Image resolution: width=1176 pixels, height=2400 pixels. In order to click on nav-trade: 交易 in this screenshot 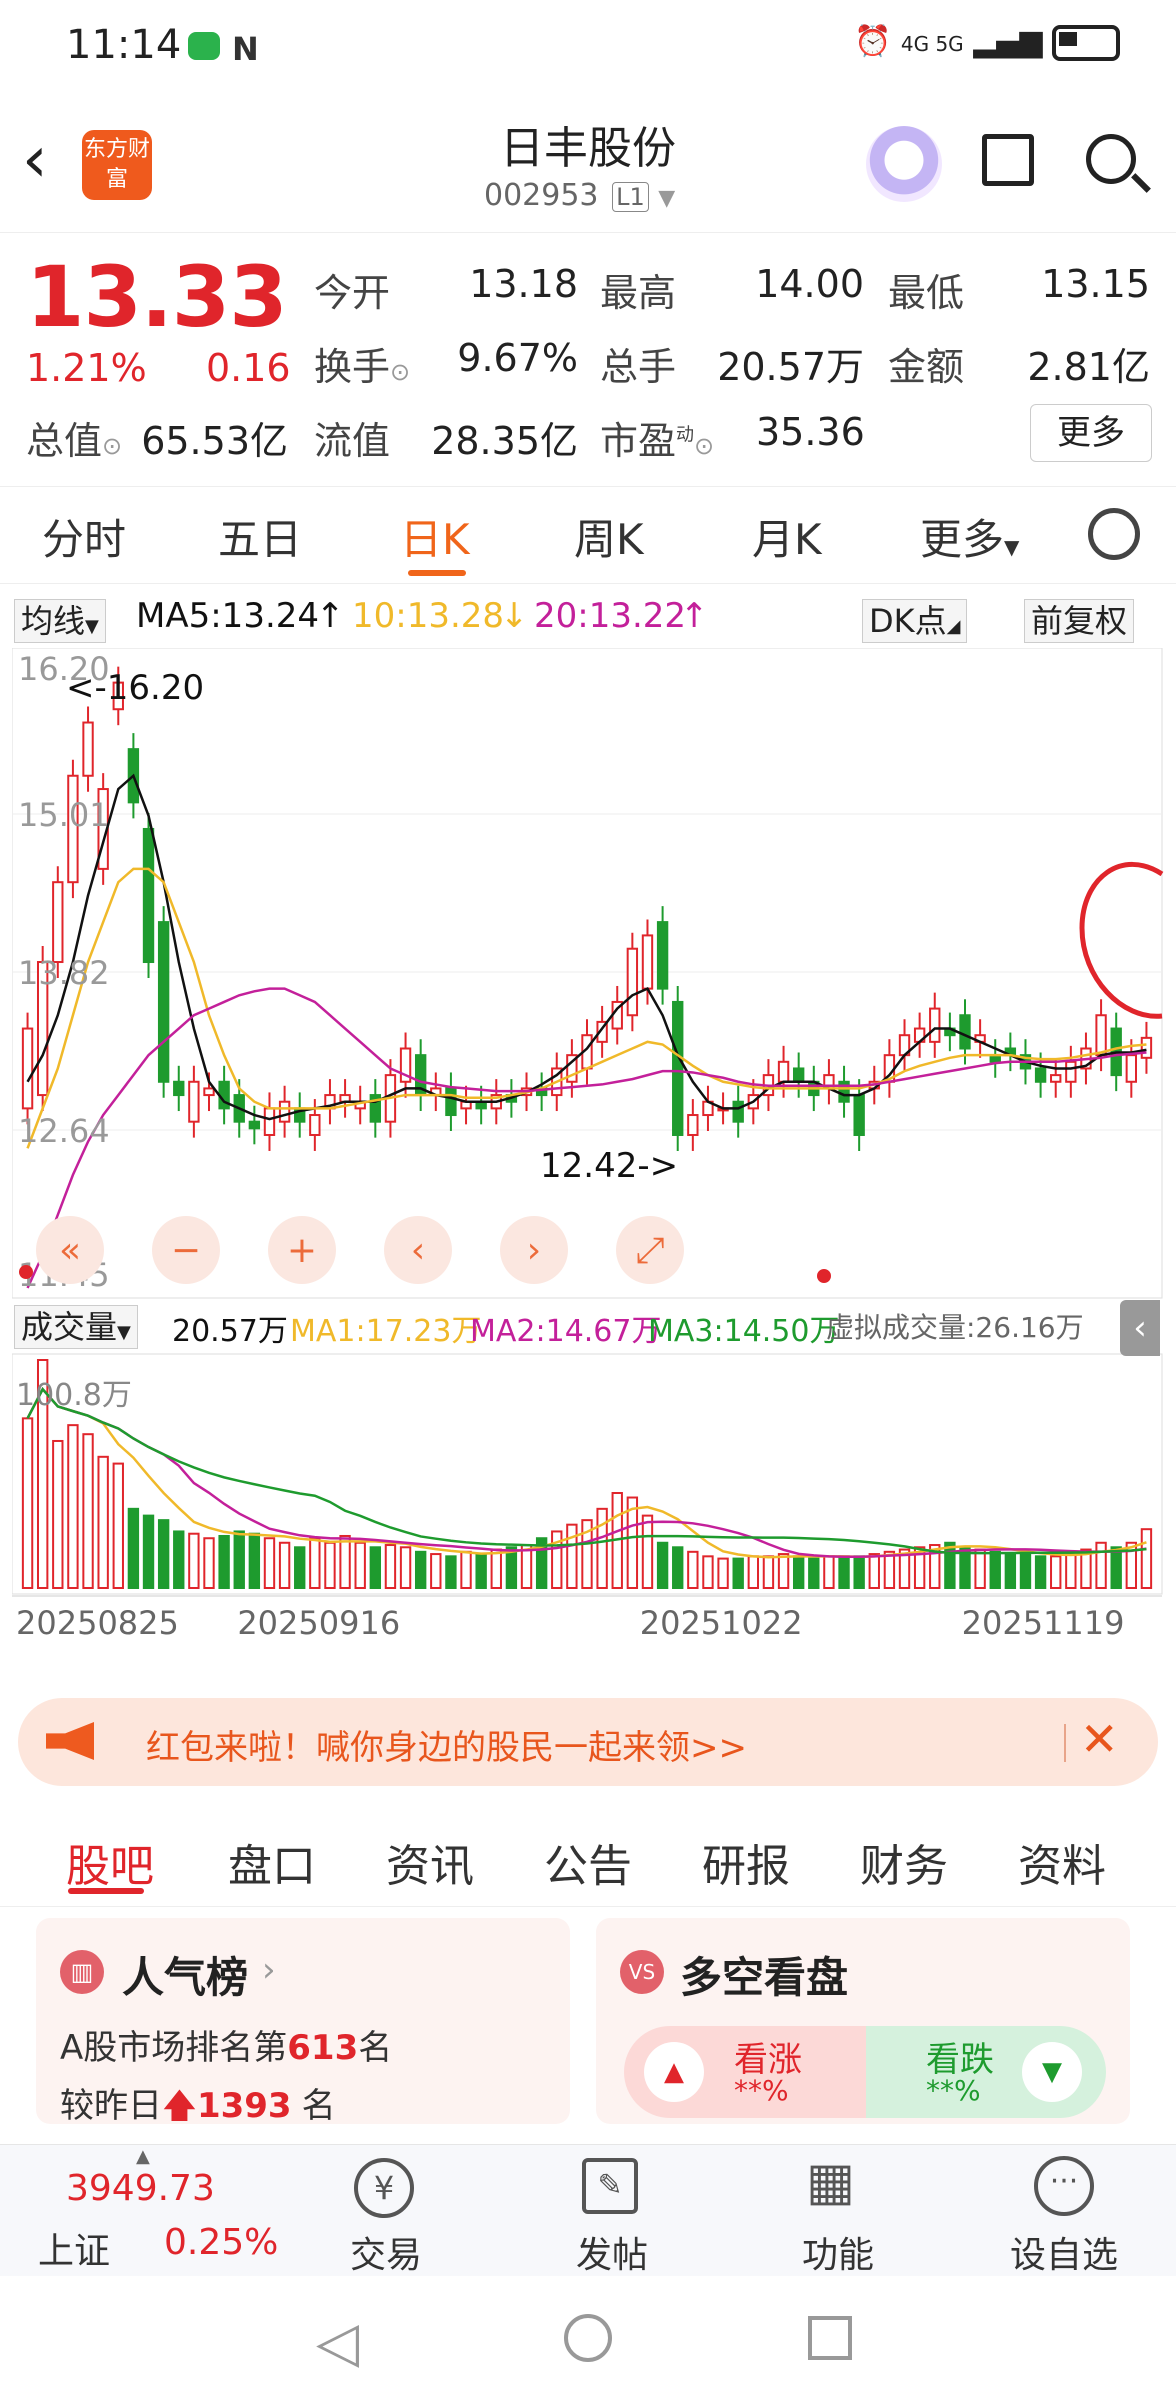, I will do `click(386, 2252)`.